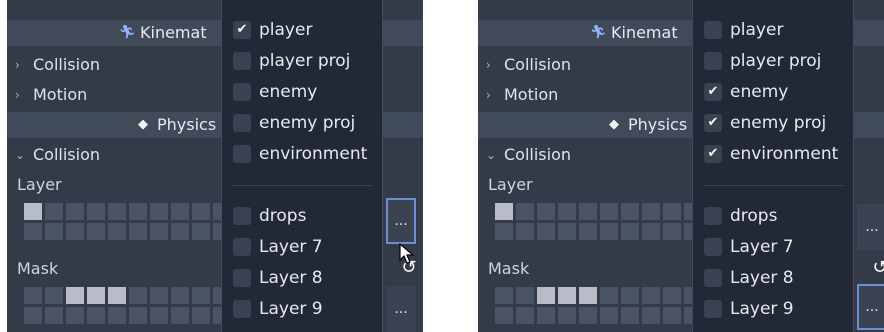  What do you see at coordinates (302, 92) in the screenshot?
I see `menu-item-enemy: enemy` at bounding box center [302, 92].